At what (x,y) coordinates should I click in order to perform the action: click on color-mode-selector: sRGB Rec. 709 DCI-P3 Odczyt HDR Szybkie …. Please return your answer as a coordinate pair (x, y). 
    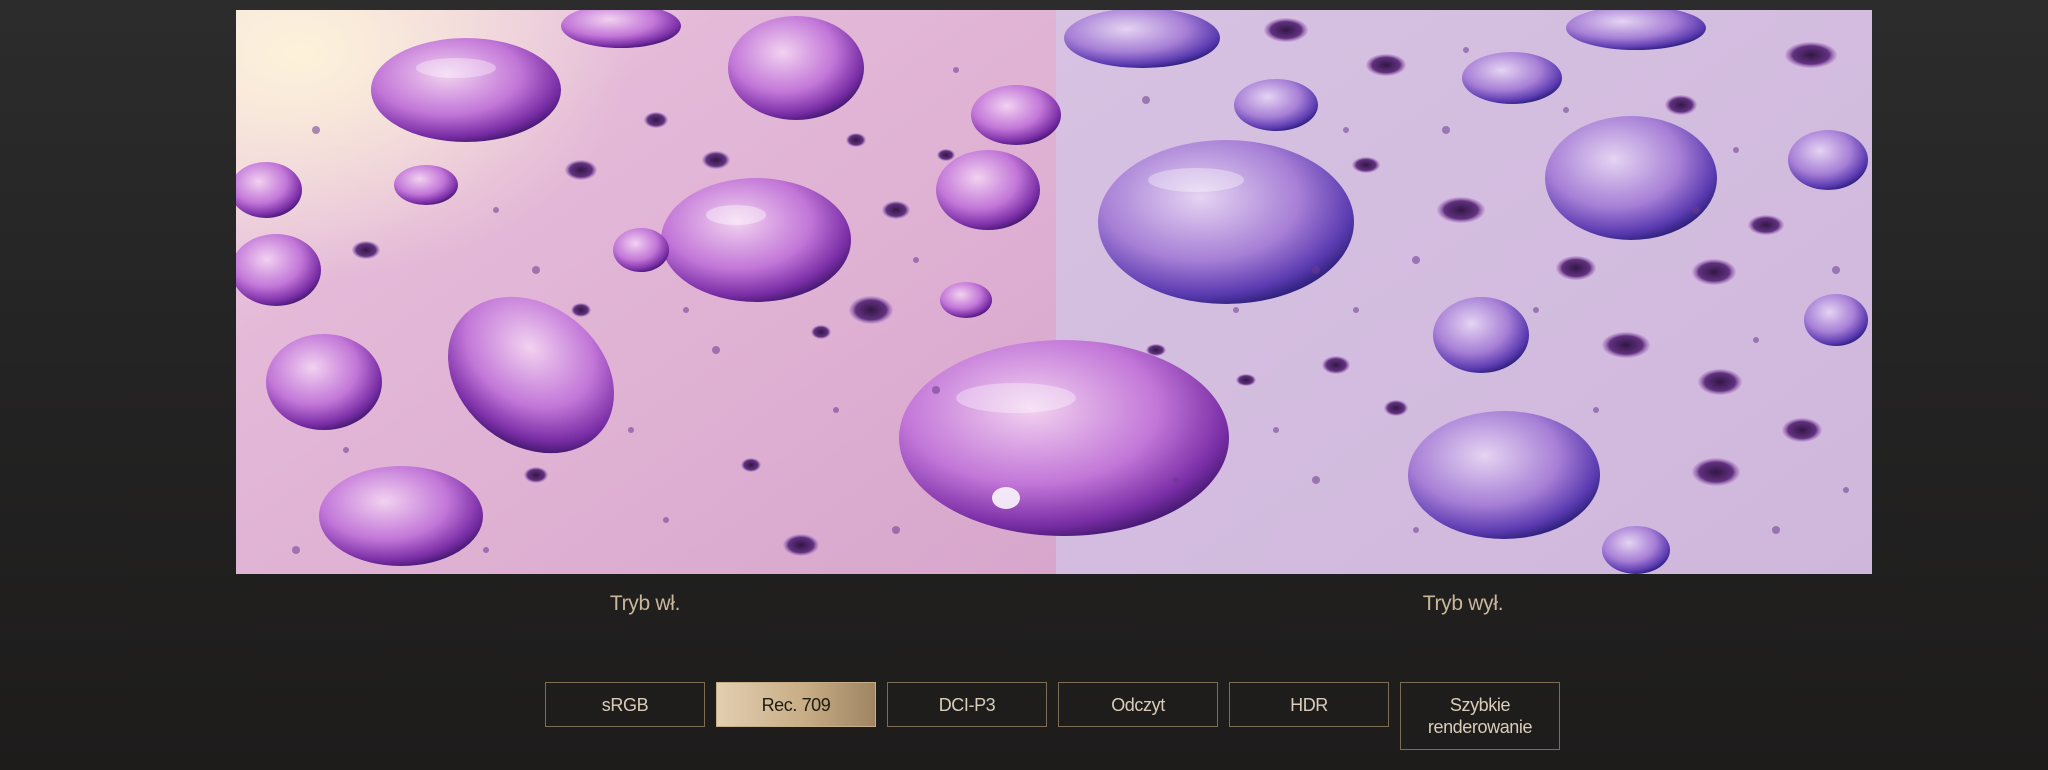
    Looking at the image, I should click on (1052, 716).